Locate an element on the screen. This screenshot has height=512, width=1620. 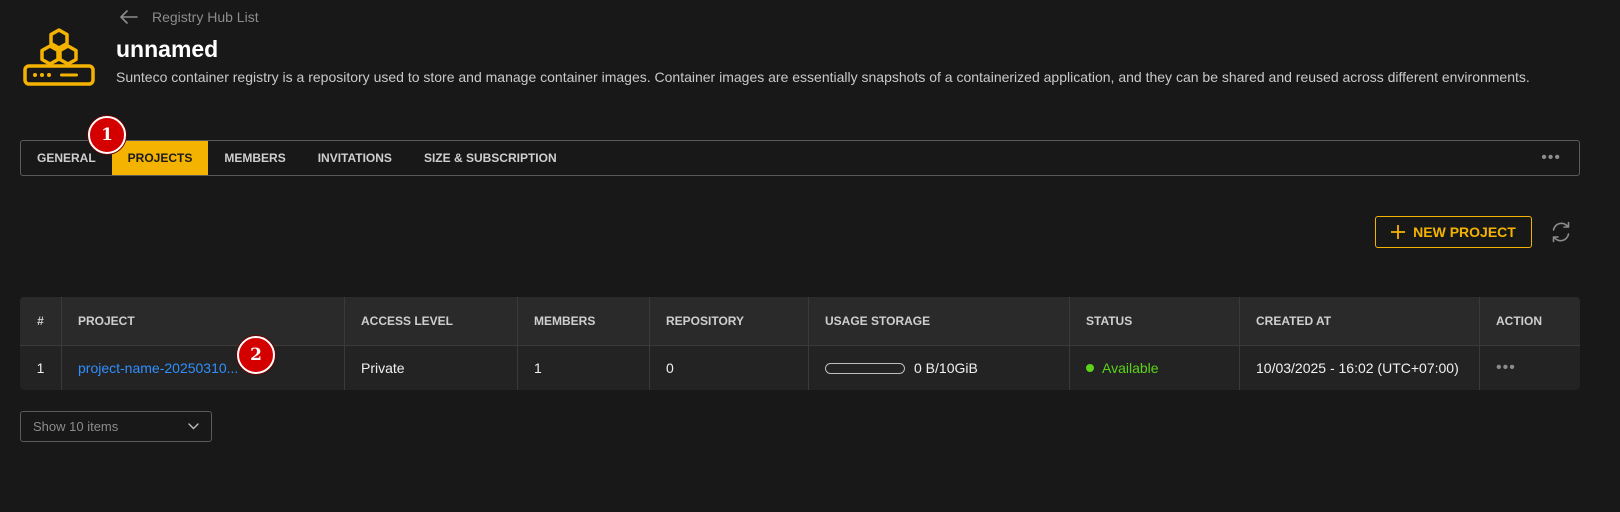
arrow-left-icon is located at coordinates (129, 17).